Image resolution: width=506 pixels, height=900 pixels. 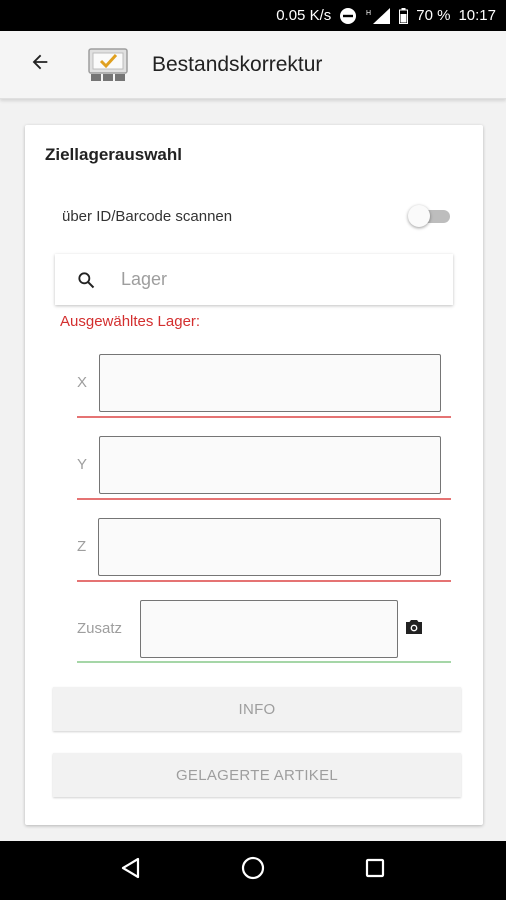 I want to click on status-bar: 0.05 K/s H 70 % 10:17, so click(x=253, y=15).